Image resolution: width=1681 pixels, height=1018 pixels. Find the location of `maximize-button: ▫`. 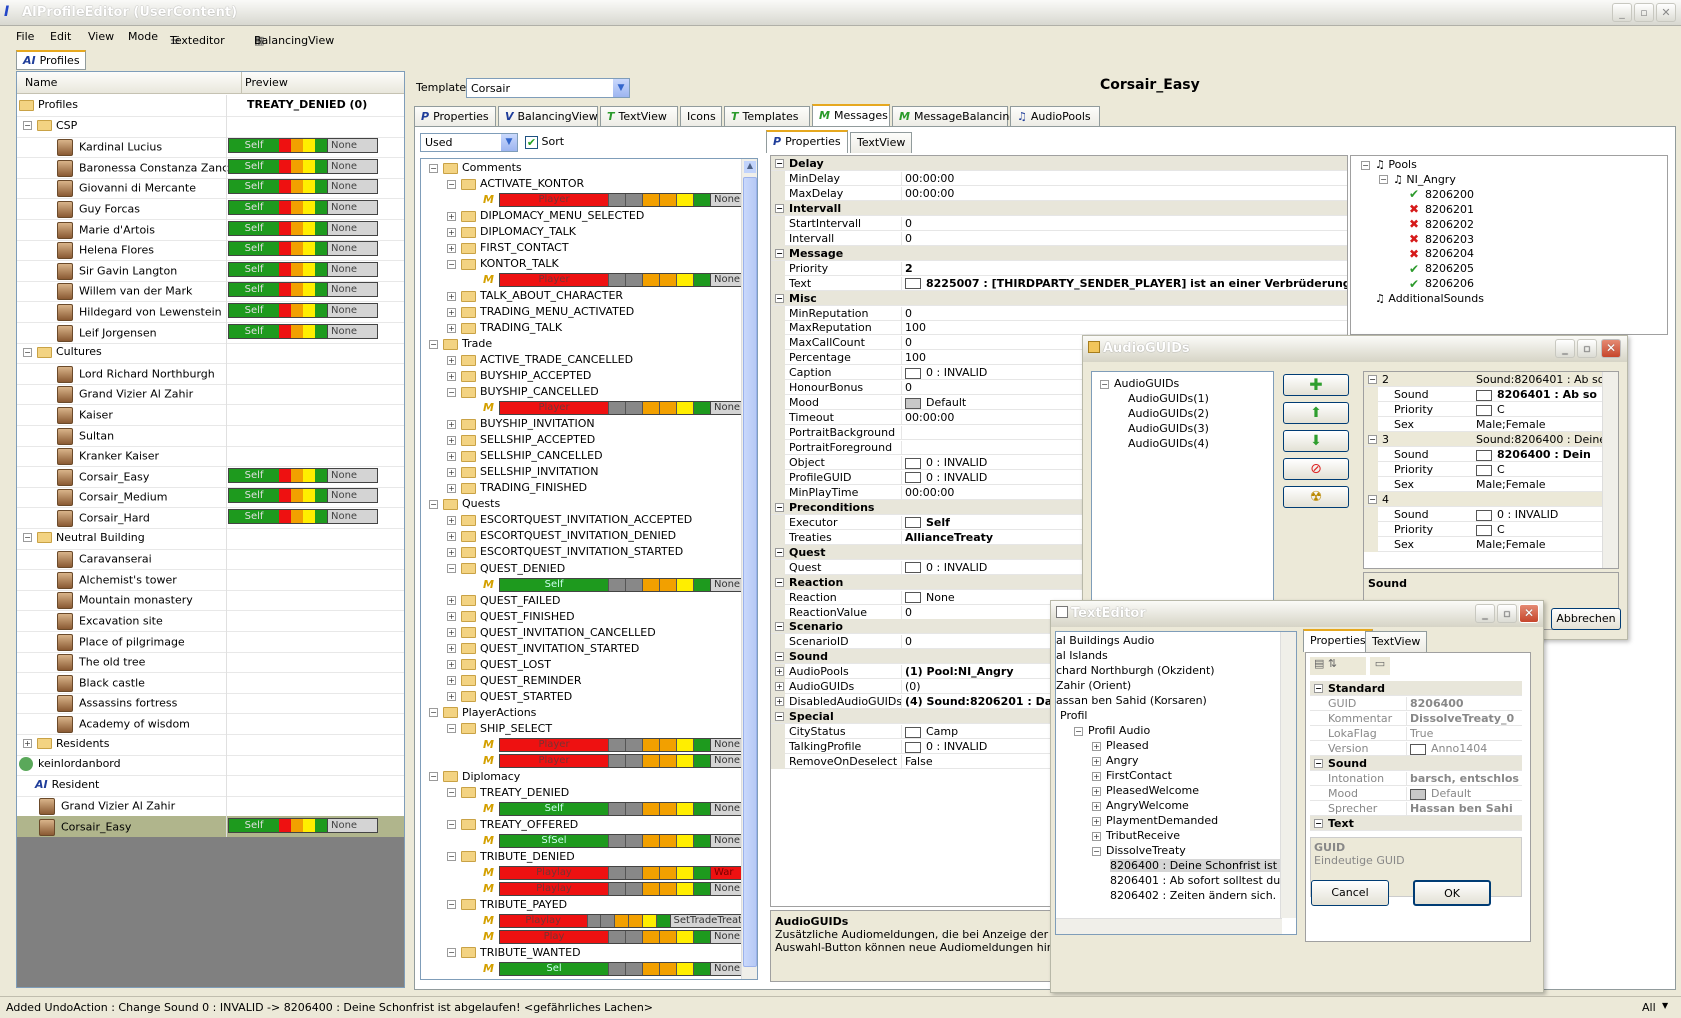

maximize-button: ▫ is located at coordinates (1587, 348).